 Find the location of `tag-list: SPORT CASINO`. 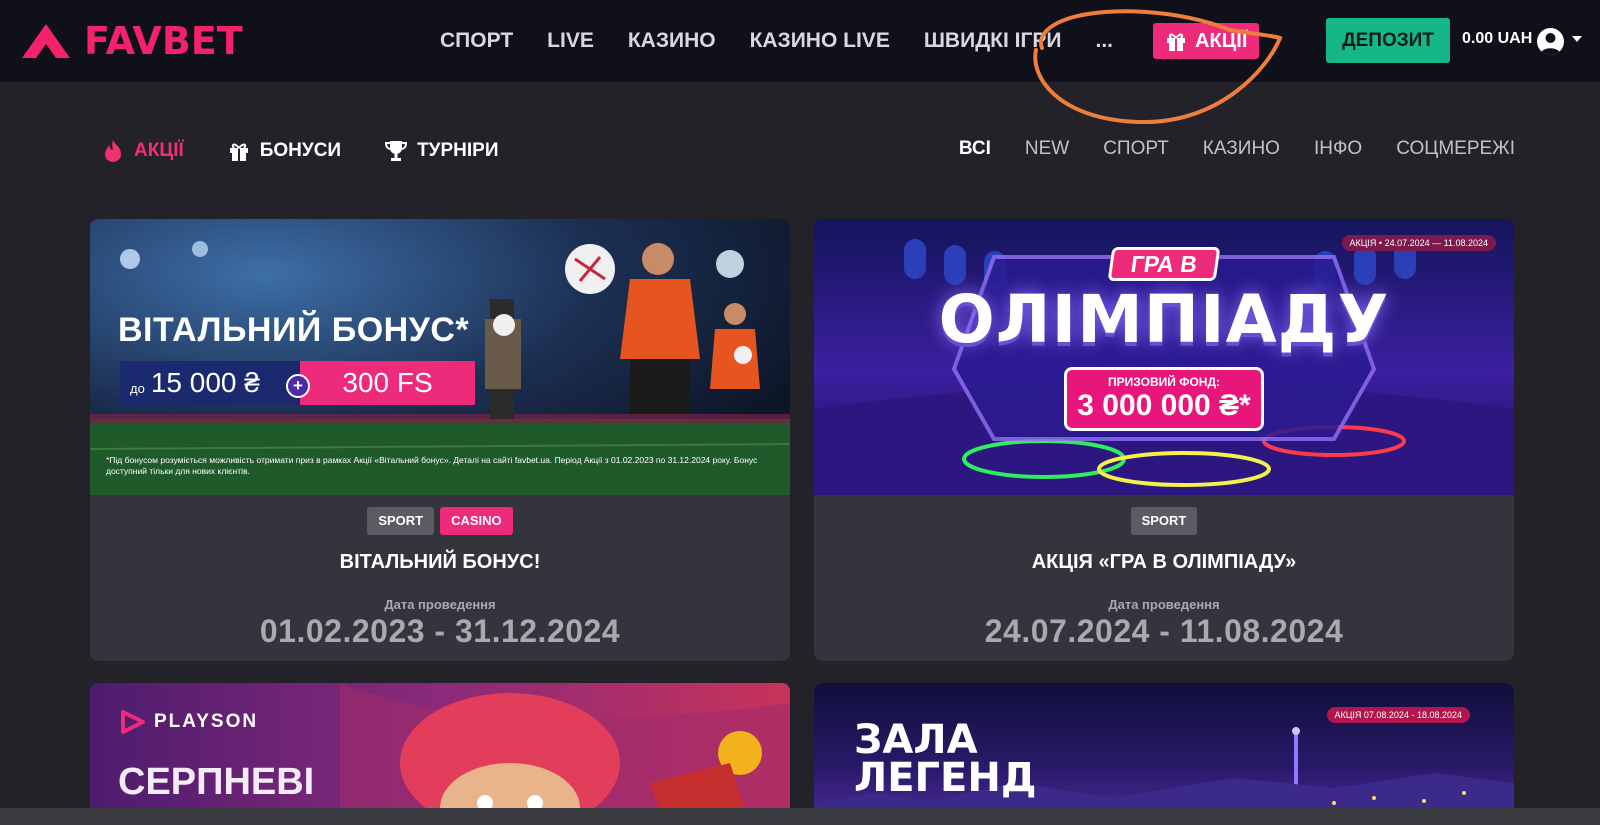

tag-list: SPORT CASINO is located at coordinates (440, 521).